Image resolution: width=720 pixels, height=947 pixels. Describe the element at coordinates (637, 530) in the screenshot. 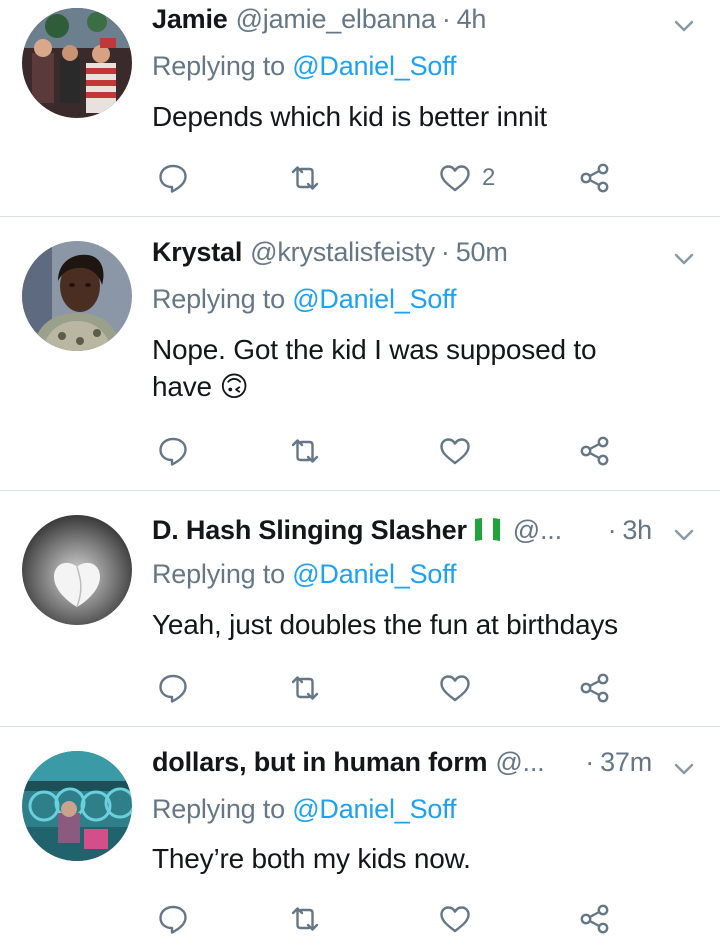

I see `timestamp: 3h` at that location.